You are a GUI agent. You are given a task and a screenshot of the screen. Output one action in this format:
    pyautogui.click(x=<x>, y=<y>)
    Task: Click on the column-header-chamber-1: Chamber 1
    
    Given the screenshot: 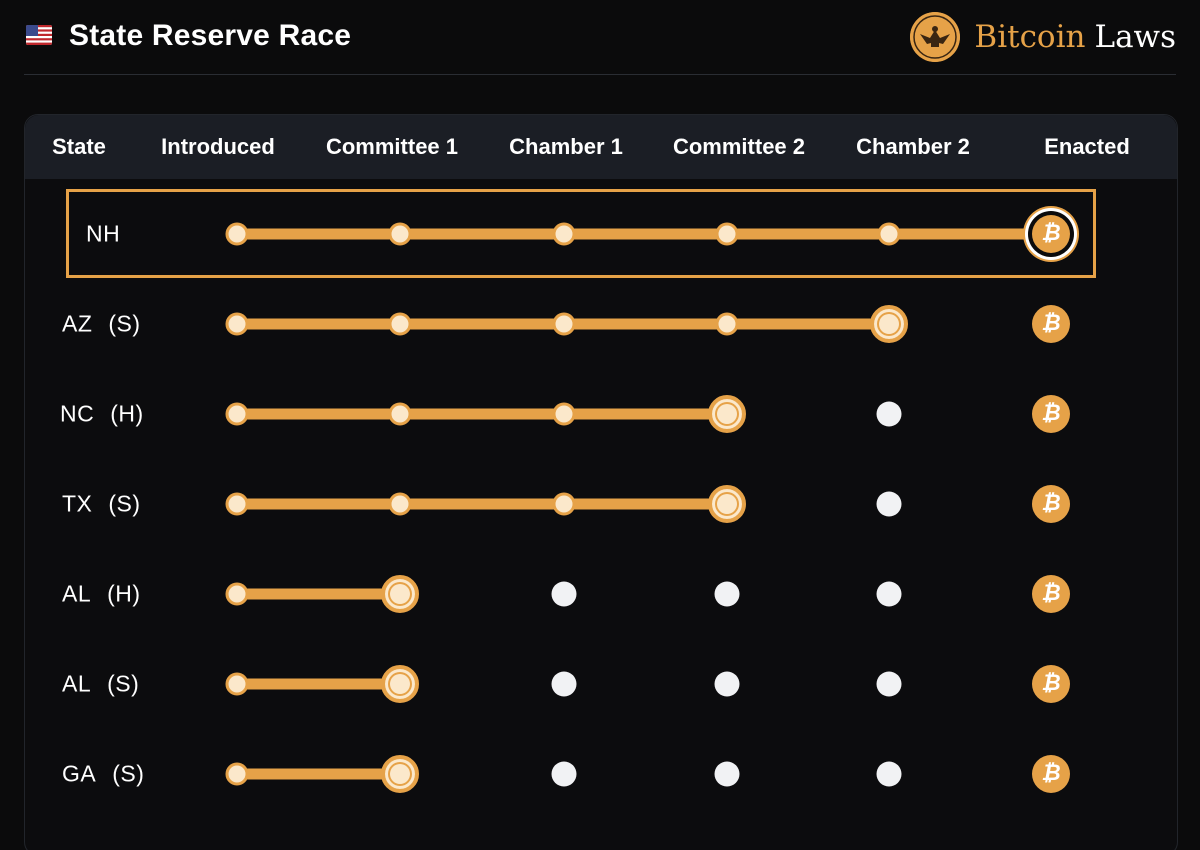 What is the action you would take?
    pyautogui.click(x=566, y=146)
    